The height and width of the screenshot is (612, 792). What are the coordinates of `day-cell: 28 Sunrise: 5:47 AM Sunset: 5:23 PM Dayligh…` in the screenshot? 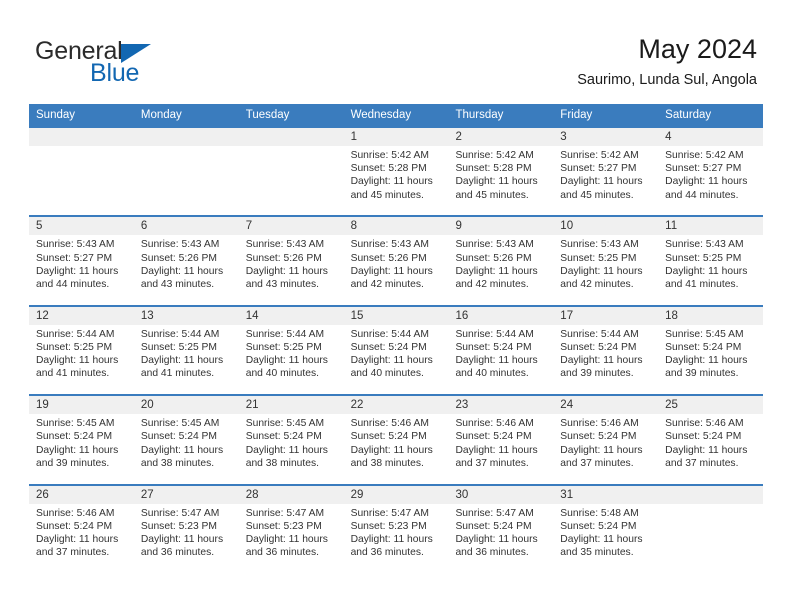 It's located at (291, 529).